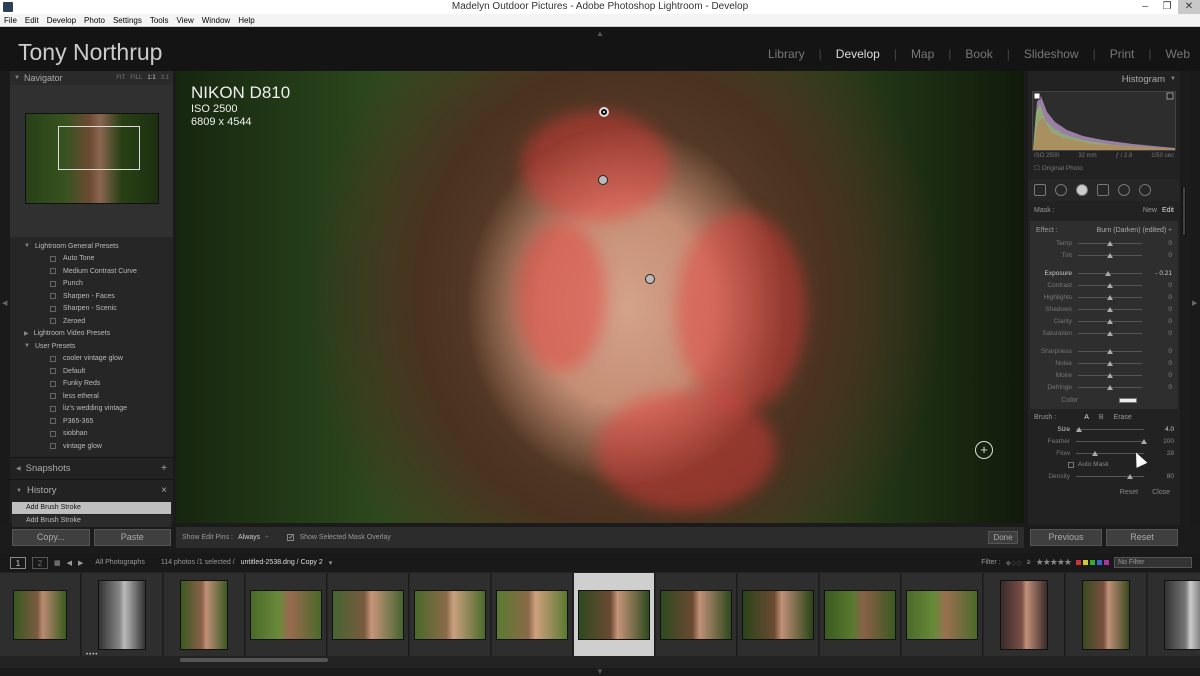 The height and width of the screenshot is (676, 1200). Describe the element at coordinates (1061, 190) in the screenshot. I see `spot-removal-tool-icon` at that location.